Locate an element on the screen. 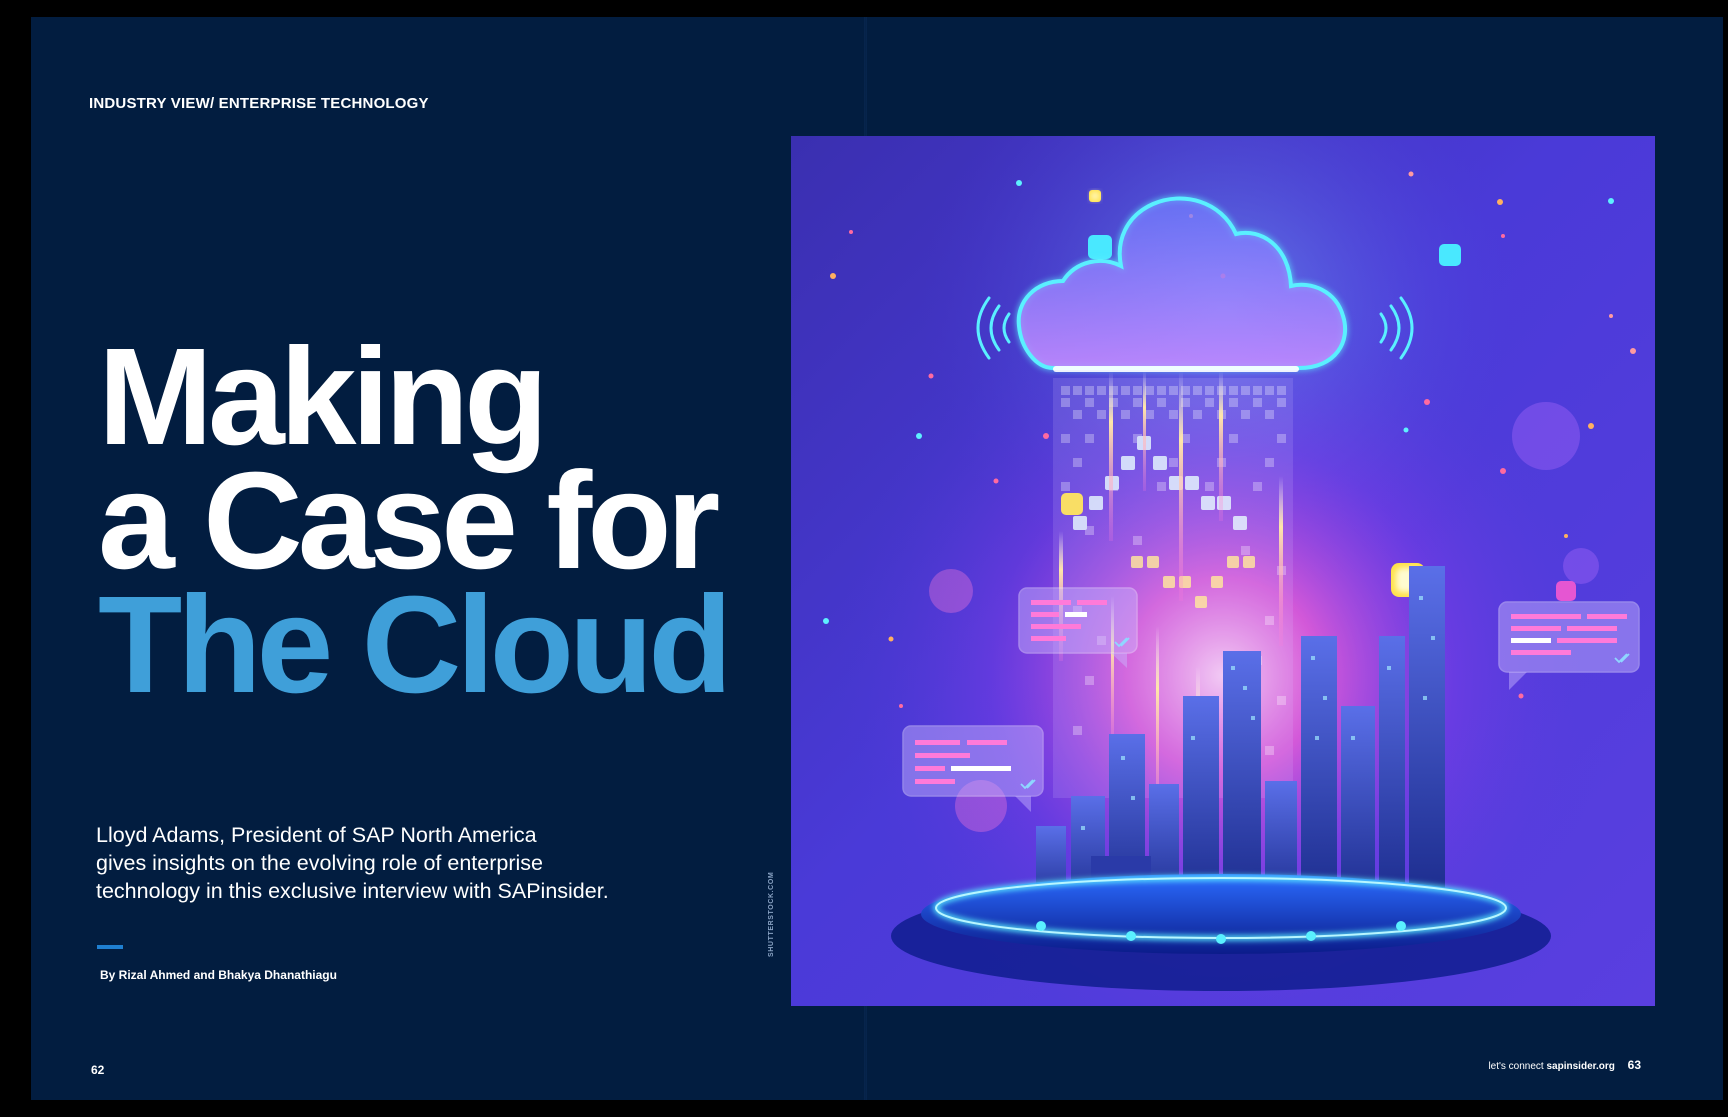 The width and height of the screenshot is (1728, 1117). image-credit: SHUTTERSTOCK.COM is located at coordinates (771, 914).